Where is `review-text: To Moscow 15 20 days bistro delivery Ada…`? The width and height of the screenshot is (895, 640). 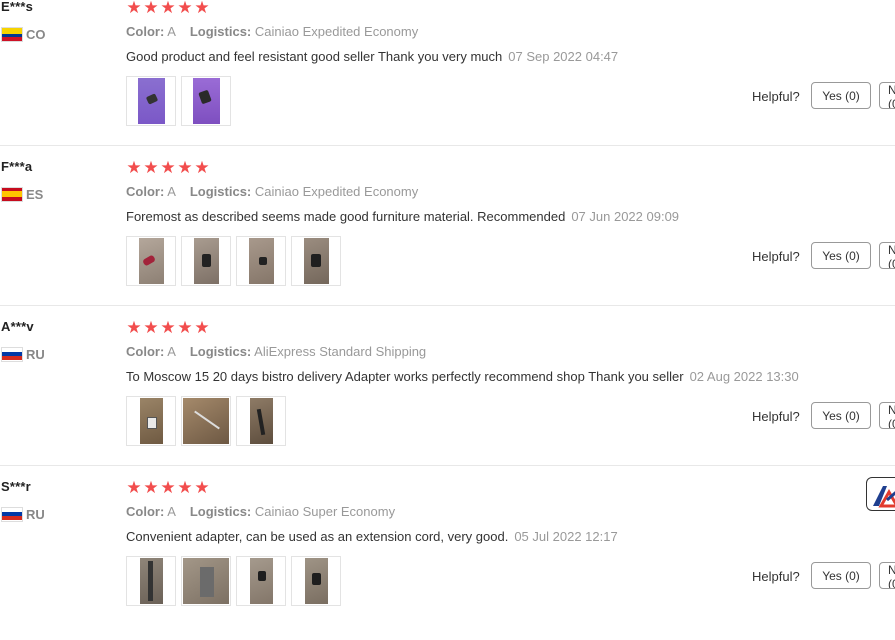
review-text: To Moscow 15 20 days bistro delivery Ada… is located at coordinates (462, 376).